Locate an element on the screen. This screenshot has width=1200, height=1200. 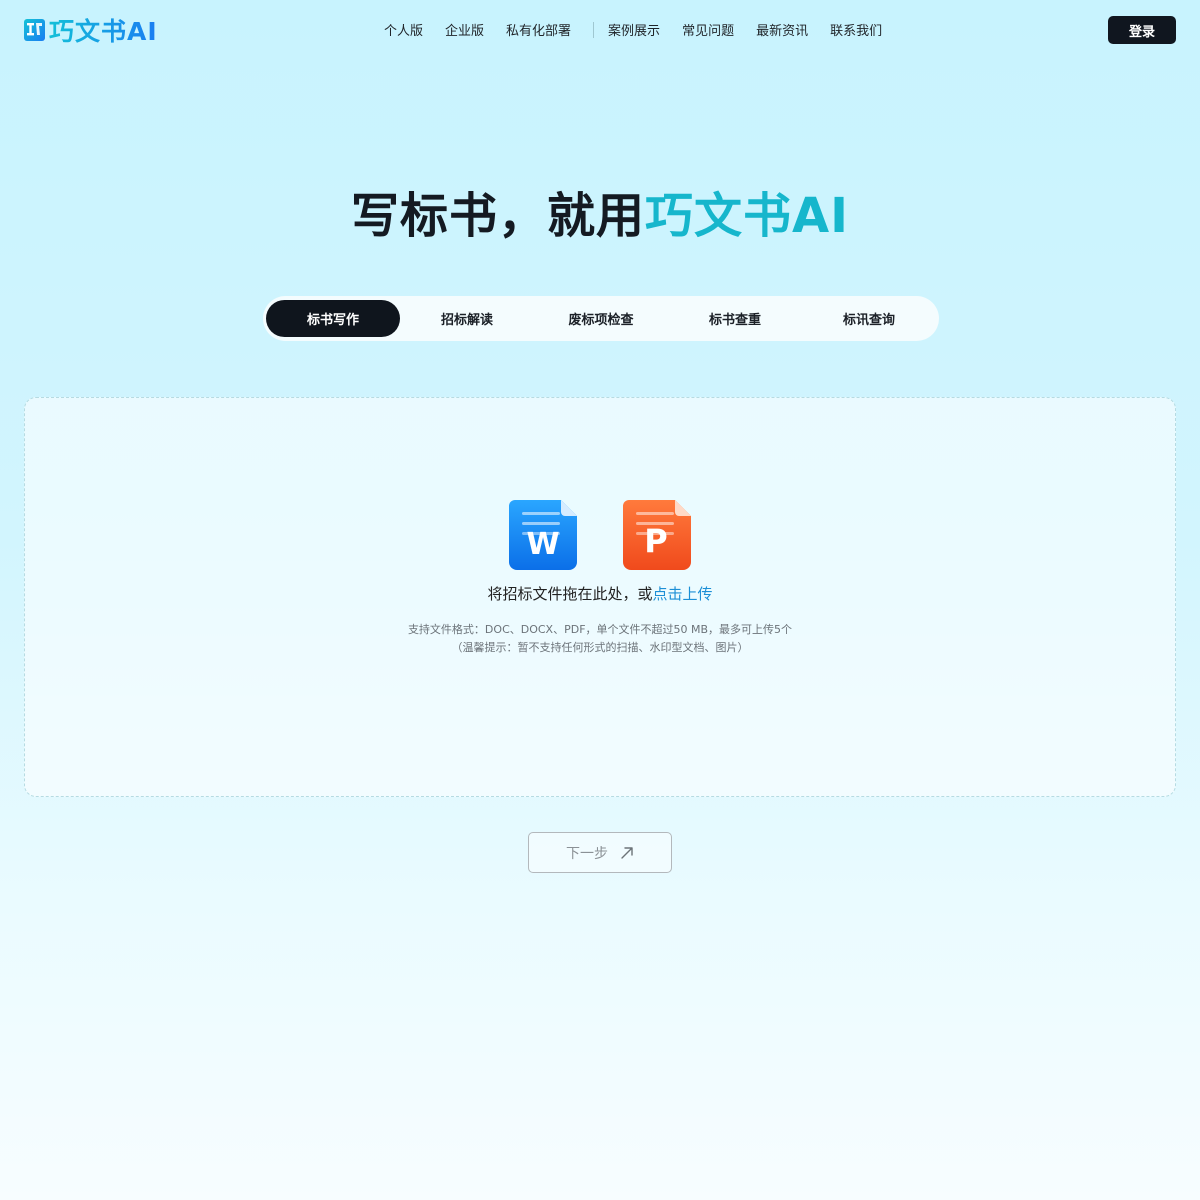
logo: 巧文书AI is located at coordinates (91, 30).